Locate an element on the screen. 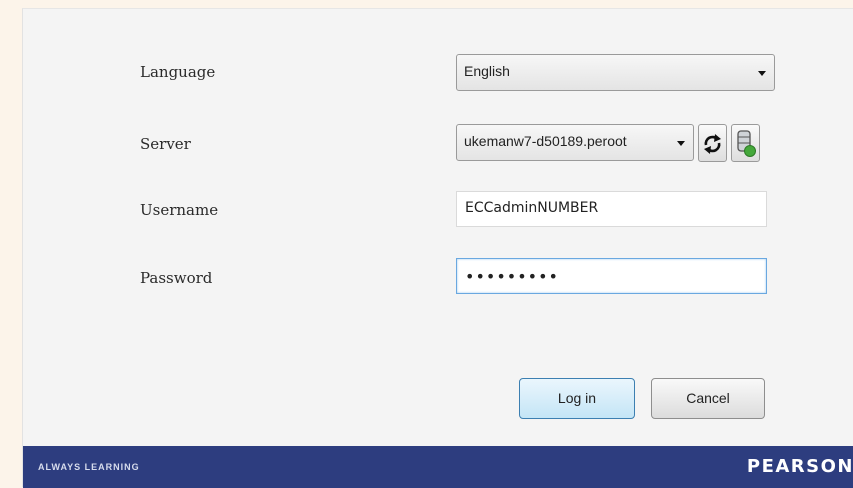  refresh-server-button is located at coordinates (712, 143).